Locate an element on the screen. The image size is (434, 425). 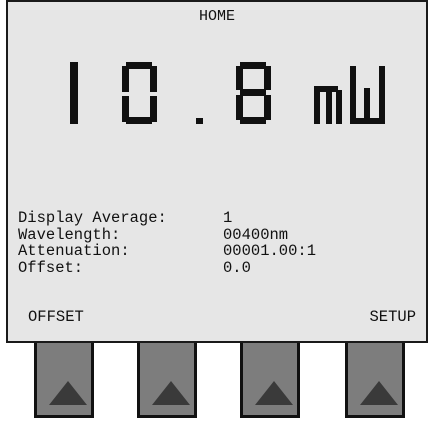
info-row-attenuation: Attenuation: 00001.00:1 is located at coordinates (167, 251).